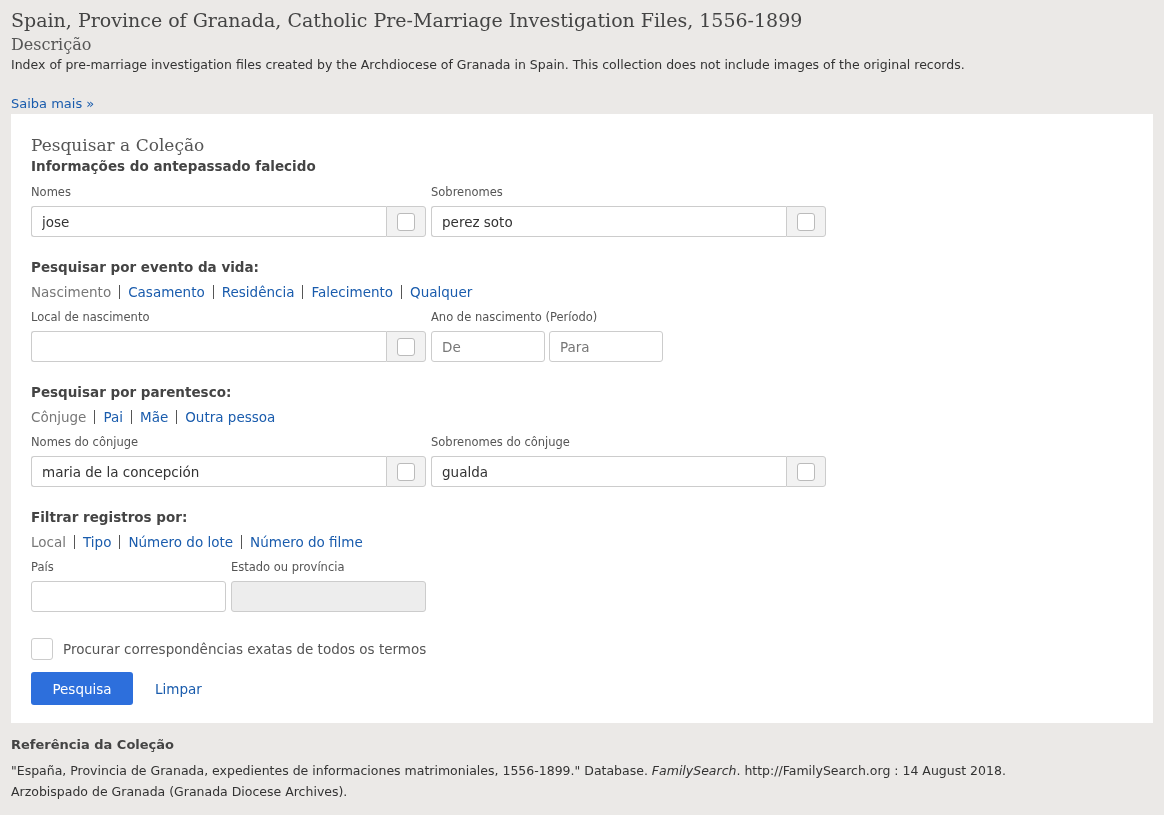  I want to click on field-label: Sobrenomes, so click(467, 192).